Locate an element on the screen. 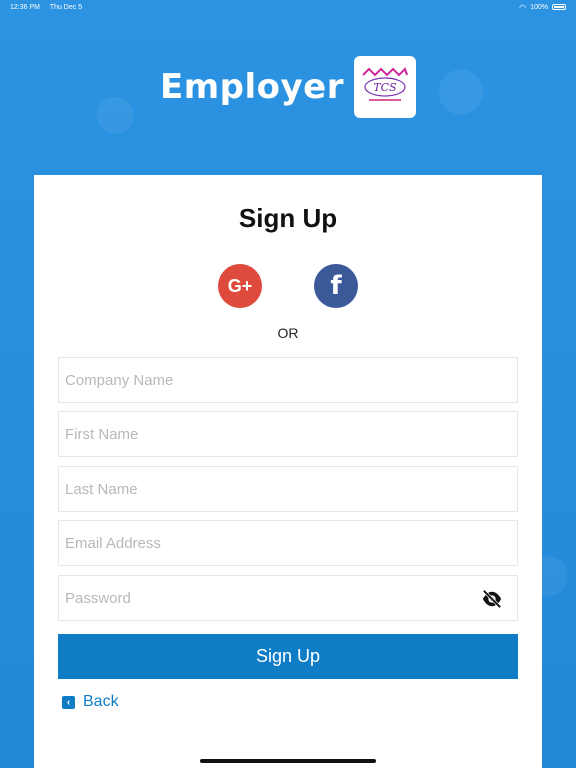 Image resolution: width=576 pixels, height=768 pixels. status-time: 12:36 PM is located at coordinates (25, 7).